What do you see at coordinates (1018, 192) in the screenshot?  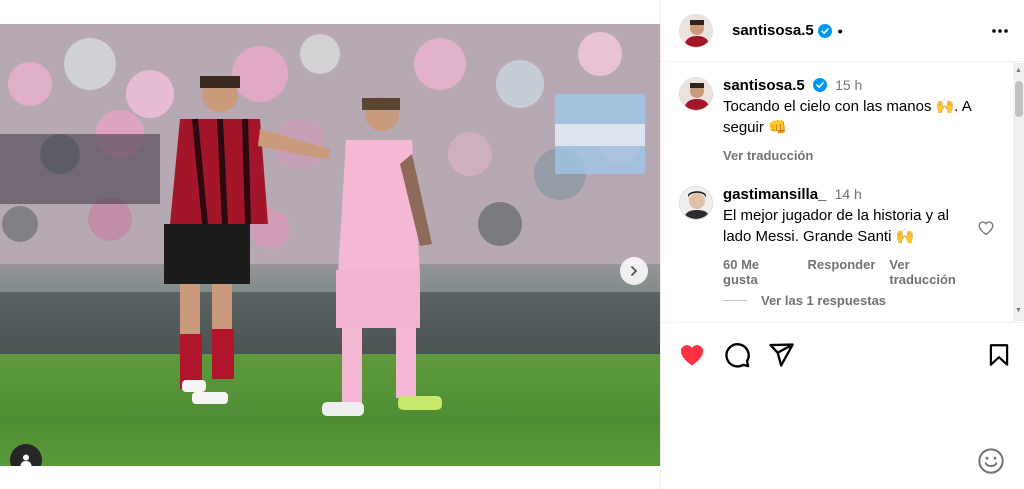 I see `comments-scrollbar: ▲ ▼` at bounding box center [1018, 192].